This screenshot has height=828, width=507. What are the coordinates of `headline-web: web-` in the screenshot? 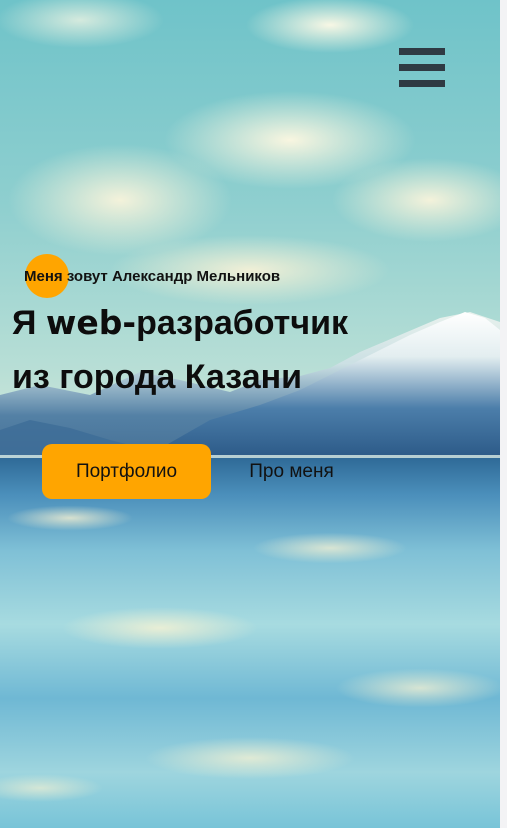 It's located at (91, 322).